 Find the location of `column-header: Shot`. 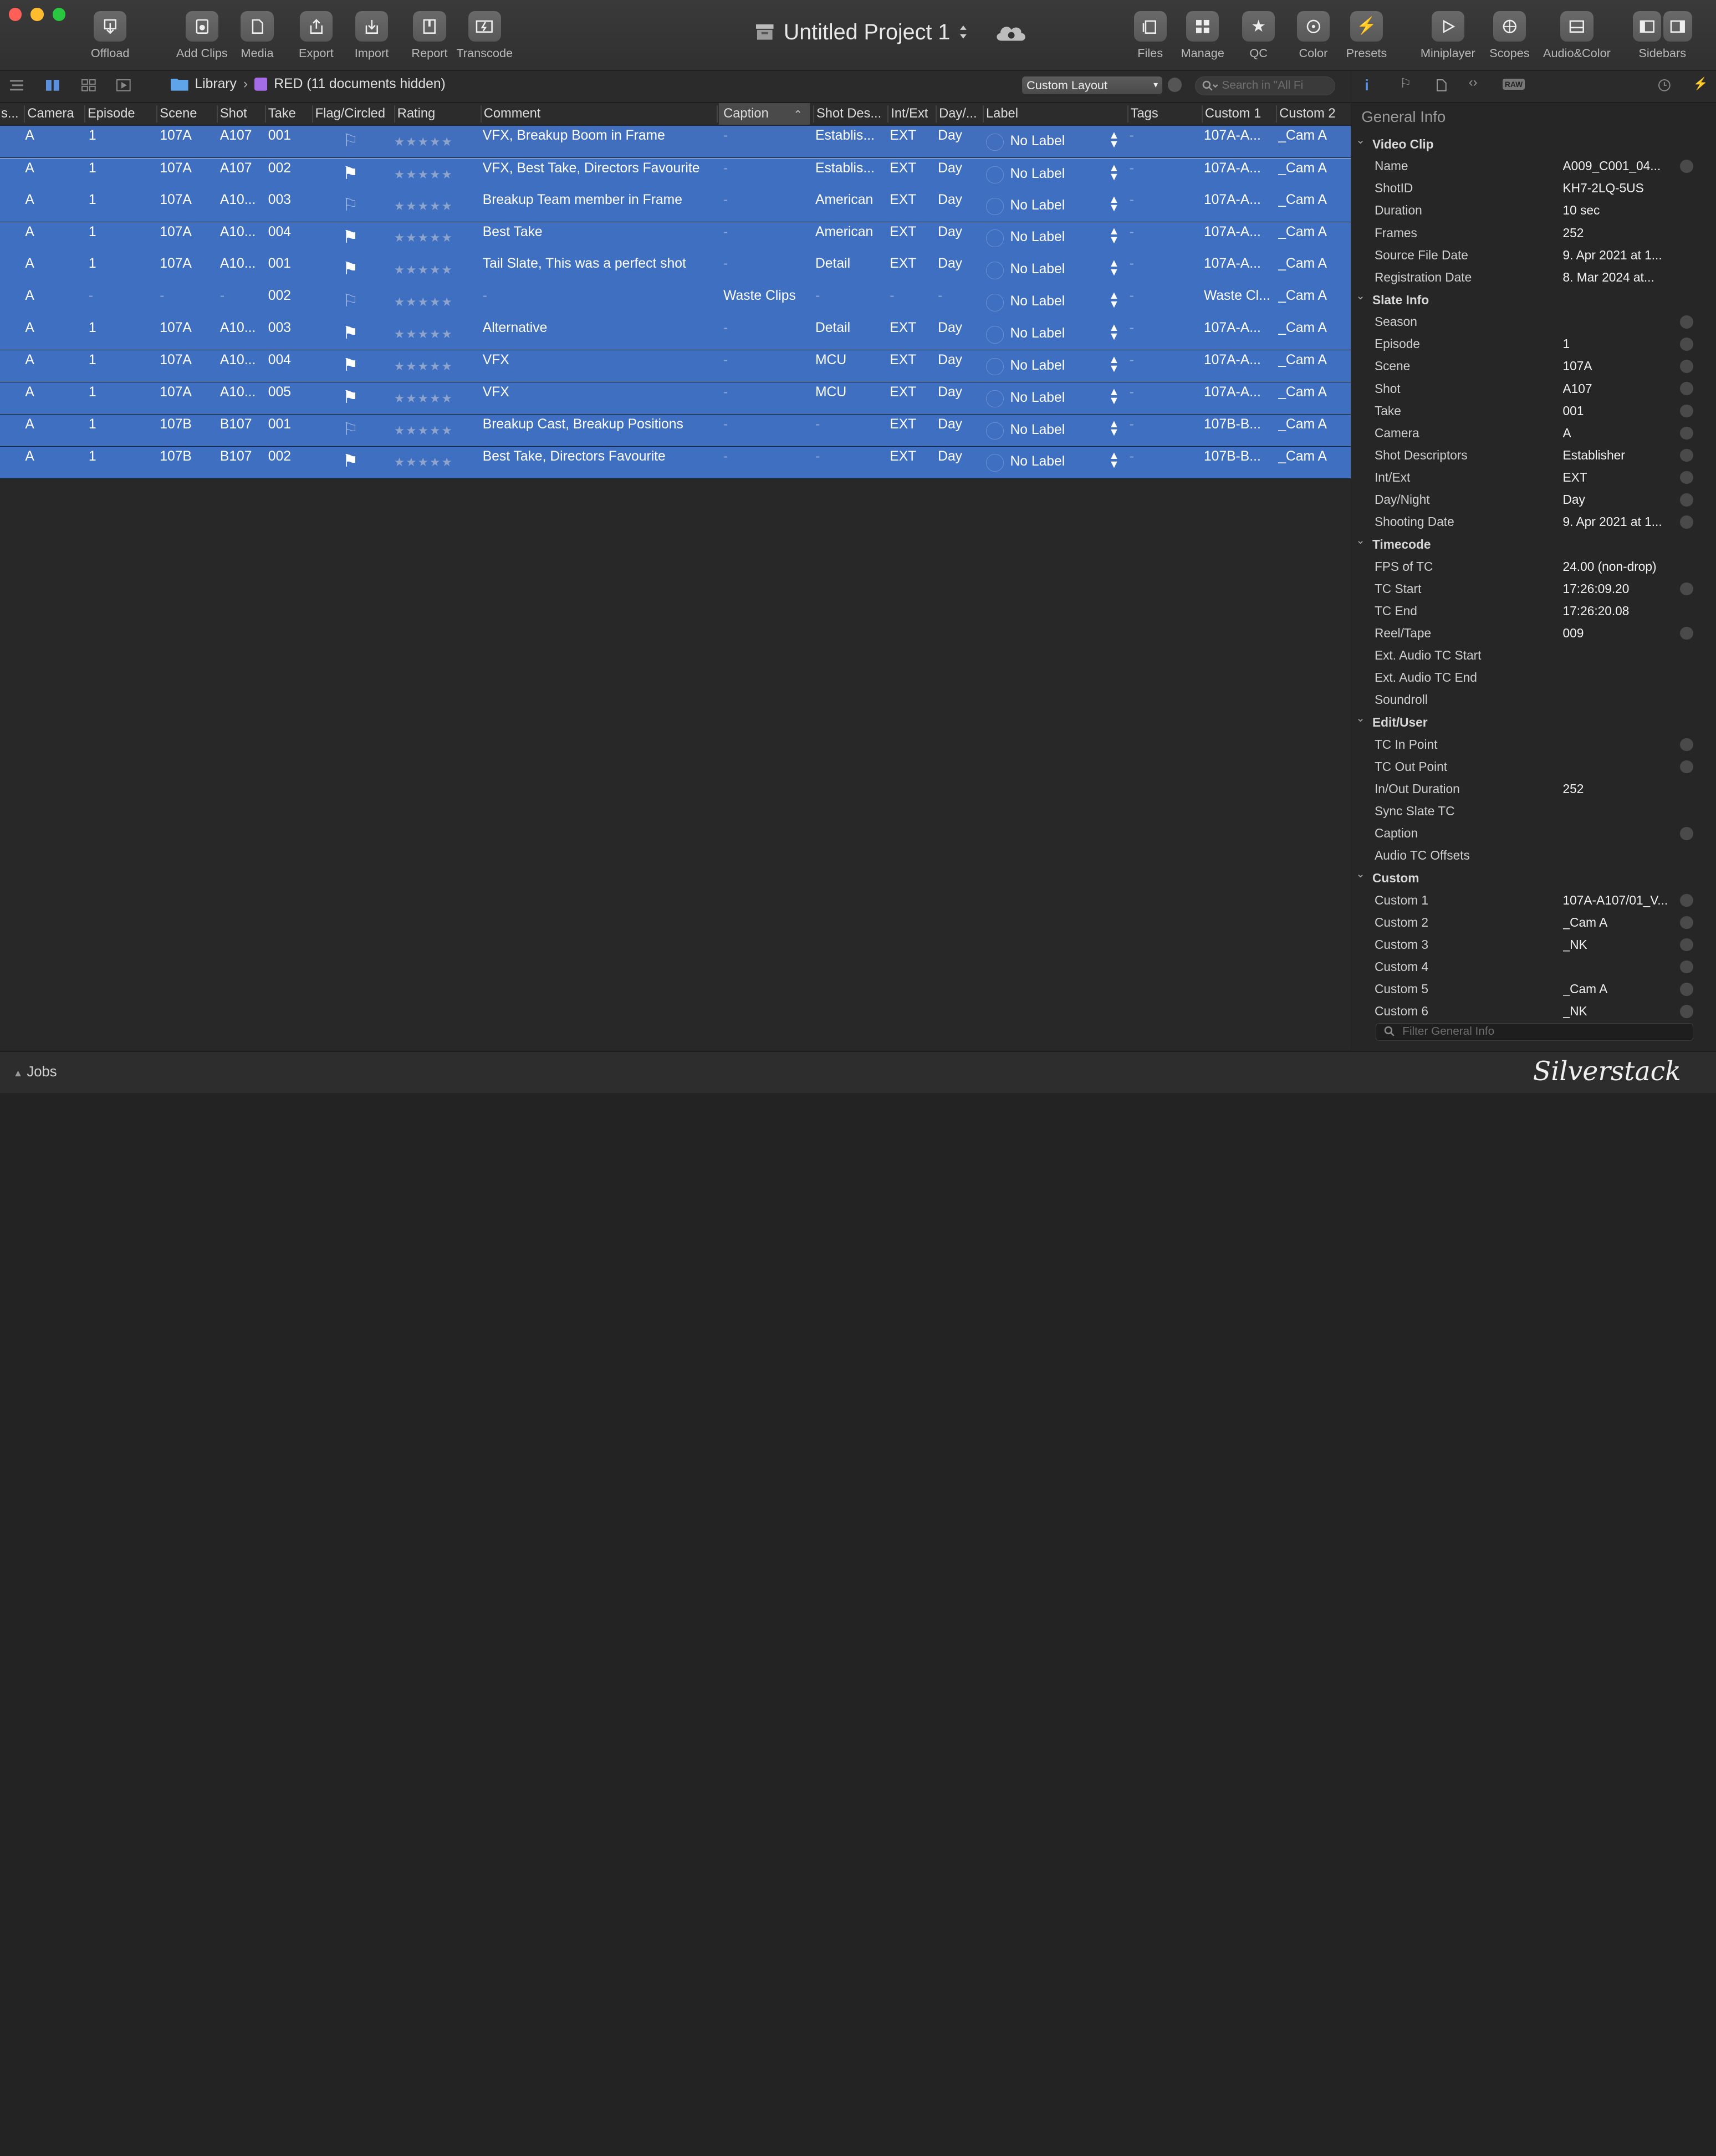

column-header: Shot is located at coordinates (233, 113).